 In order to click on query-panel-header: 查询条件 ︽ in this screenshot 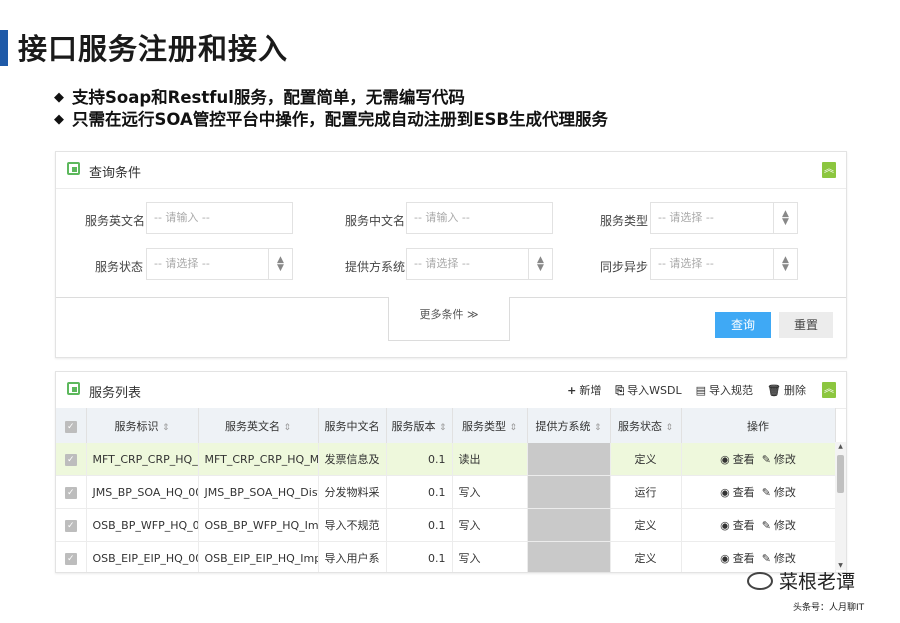, I will do `click(451, 170)`.